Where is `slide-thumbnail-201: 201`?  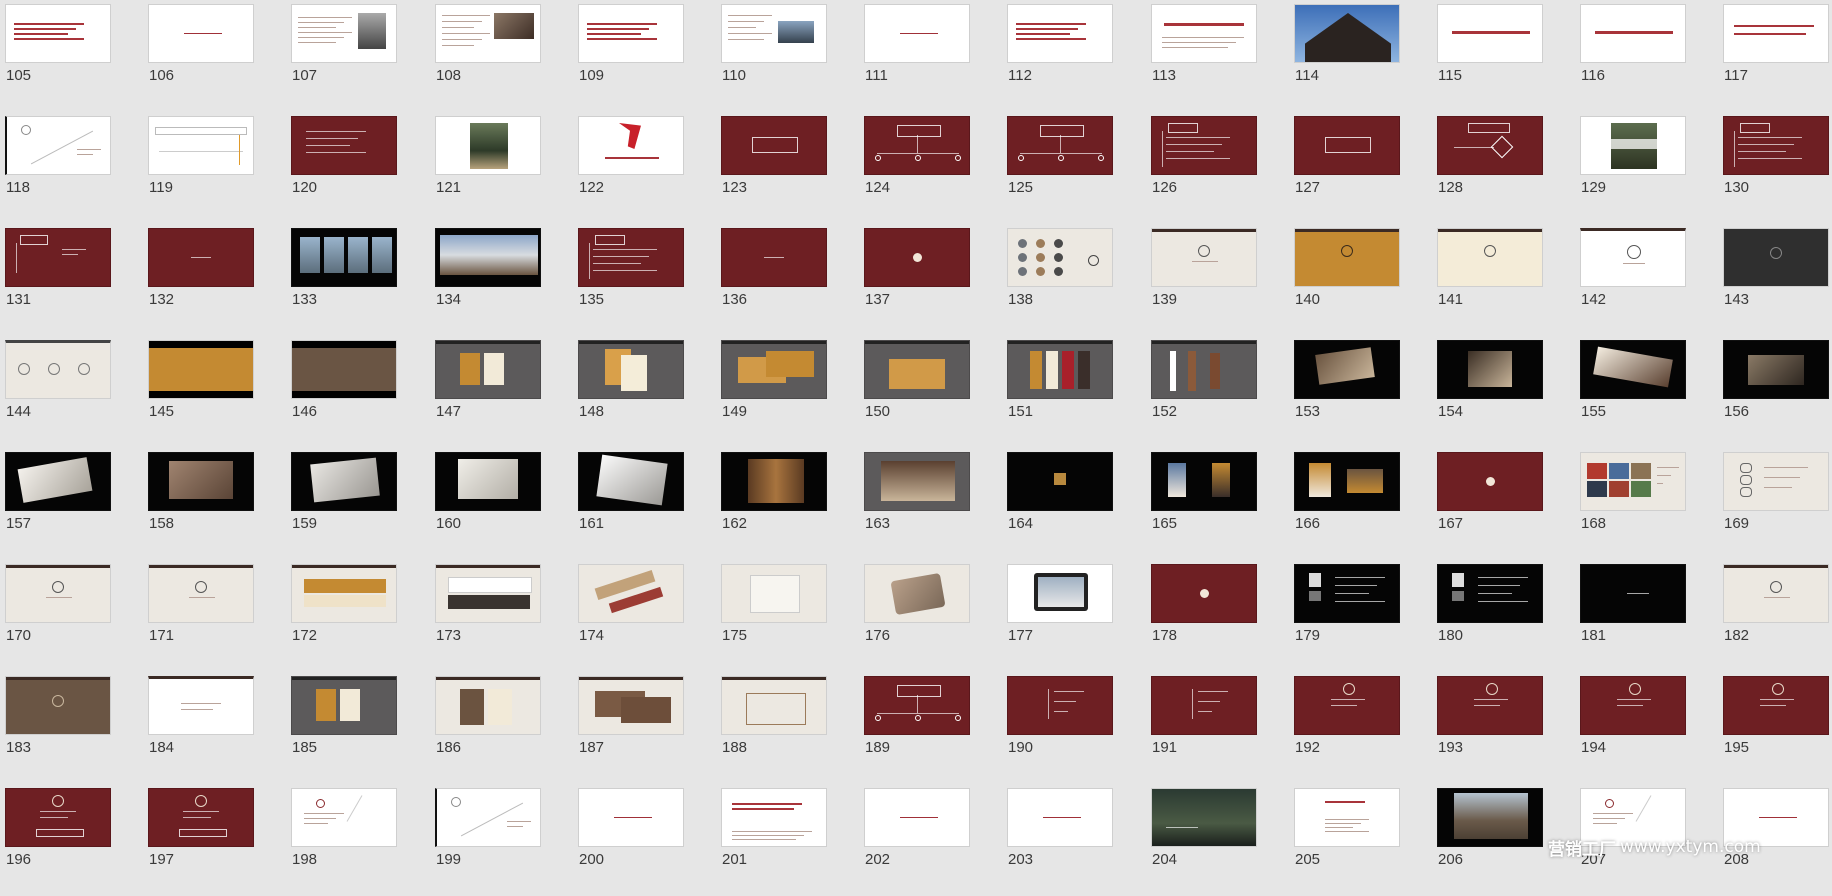
slide-thumbnail-201: 201 is located at coordinates (772, 840).